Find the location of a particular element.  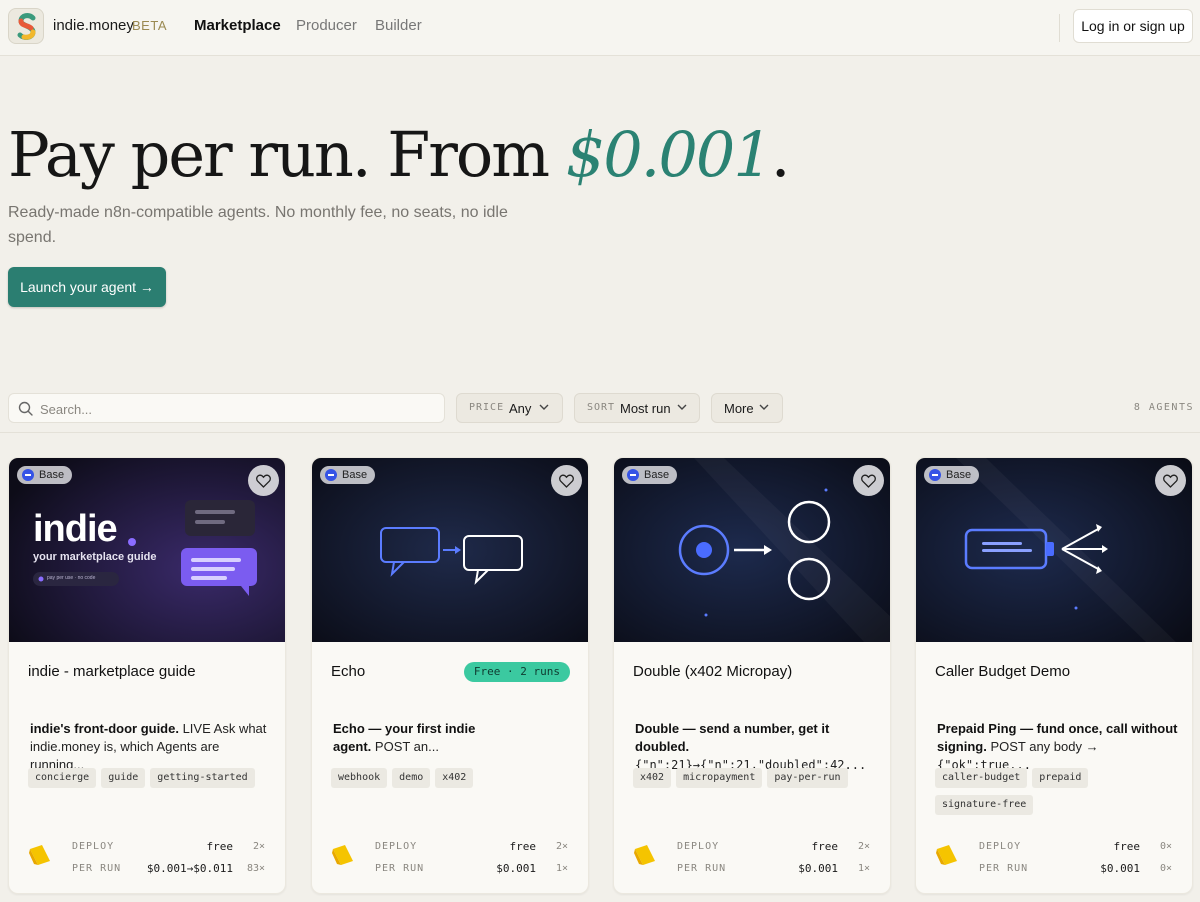

chevron-down-icon is located at coordinates (764, 407).